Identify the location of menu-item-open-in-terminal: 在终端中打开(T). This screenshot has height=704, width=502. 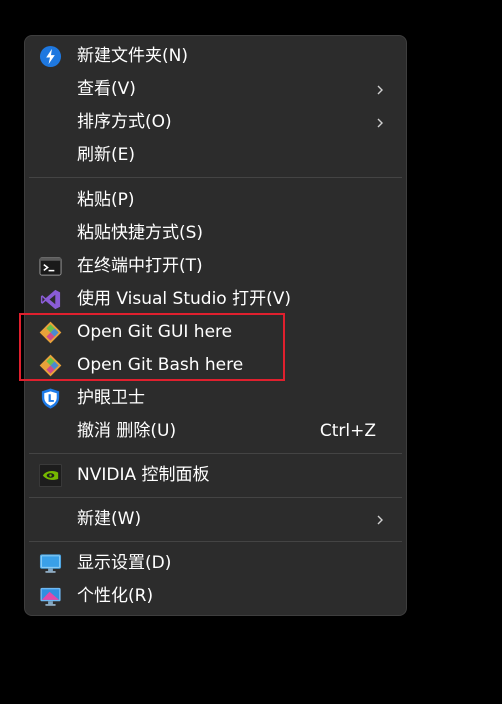
(215, 266).